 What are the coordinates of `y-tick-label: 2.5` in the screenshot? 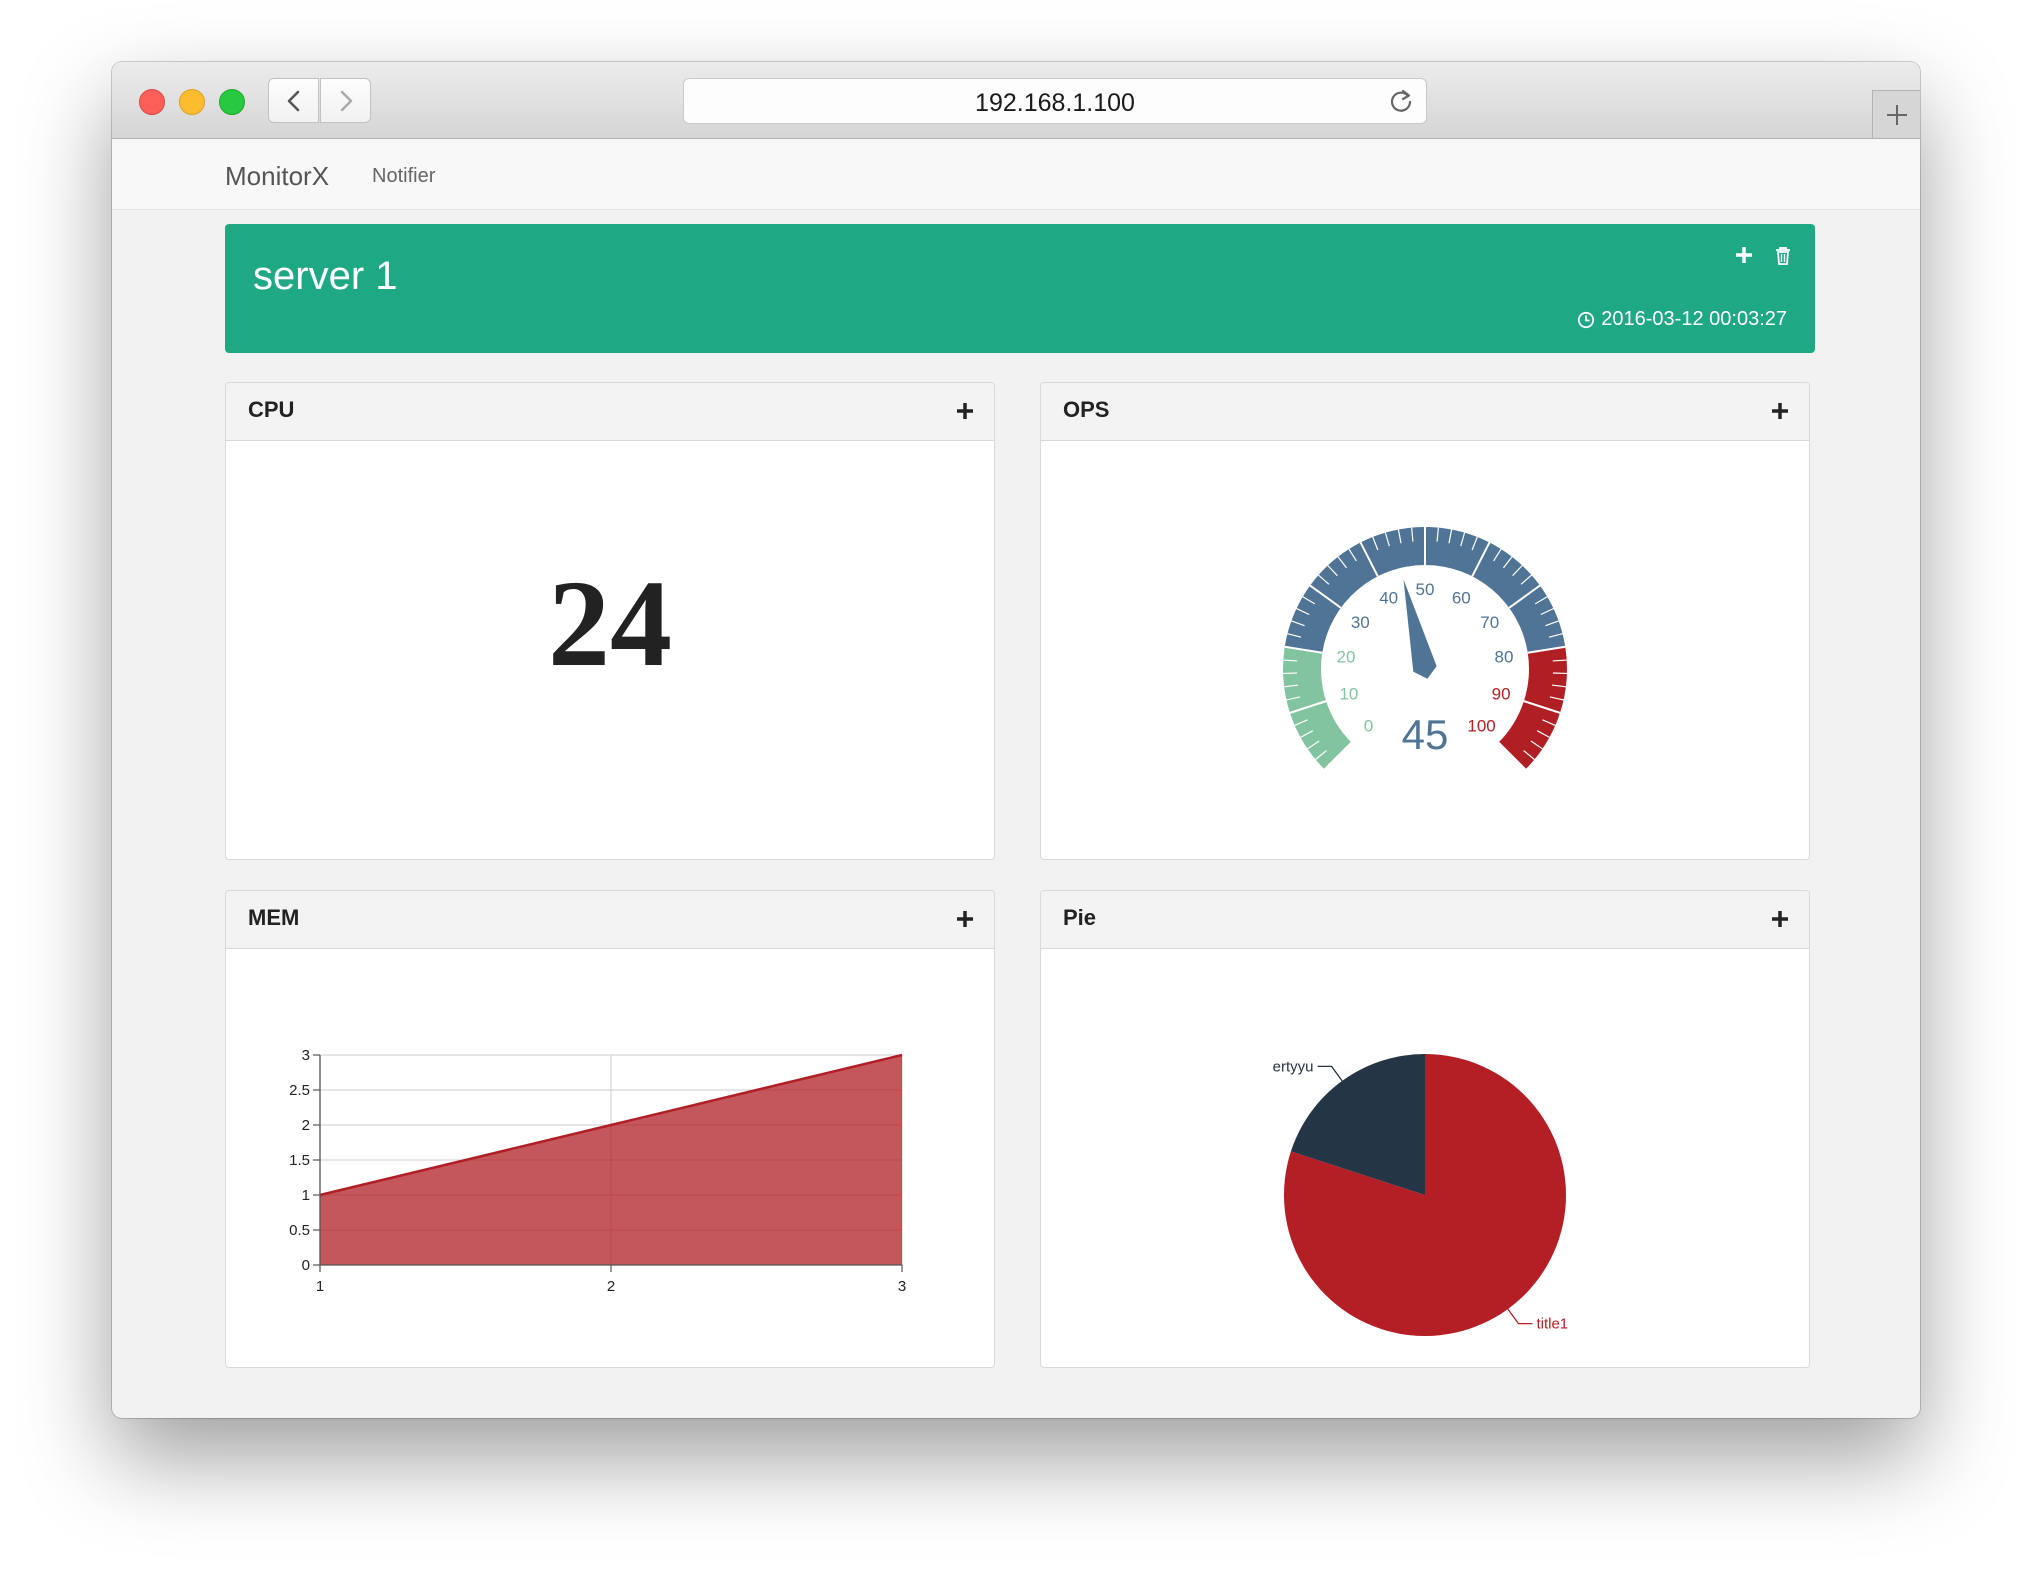 It's located at (299, 1090).